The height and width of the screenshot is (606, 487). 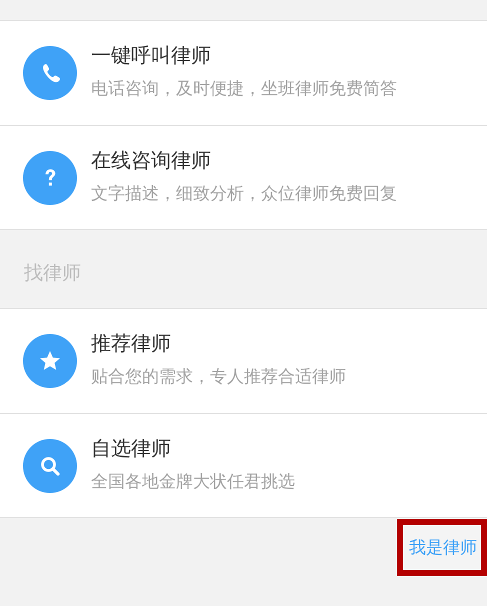 What do you see at coordinates (151, 160) in the screenshot?
I see `service-title: 在线咨询律师` at bounding box center [151, 160].